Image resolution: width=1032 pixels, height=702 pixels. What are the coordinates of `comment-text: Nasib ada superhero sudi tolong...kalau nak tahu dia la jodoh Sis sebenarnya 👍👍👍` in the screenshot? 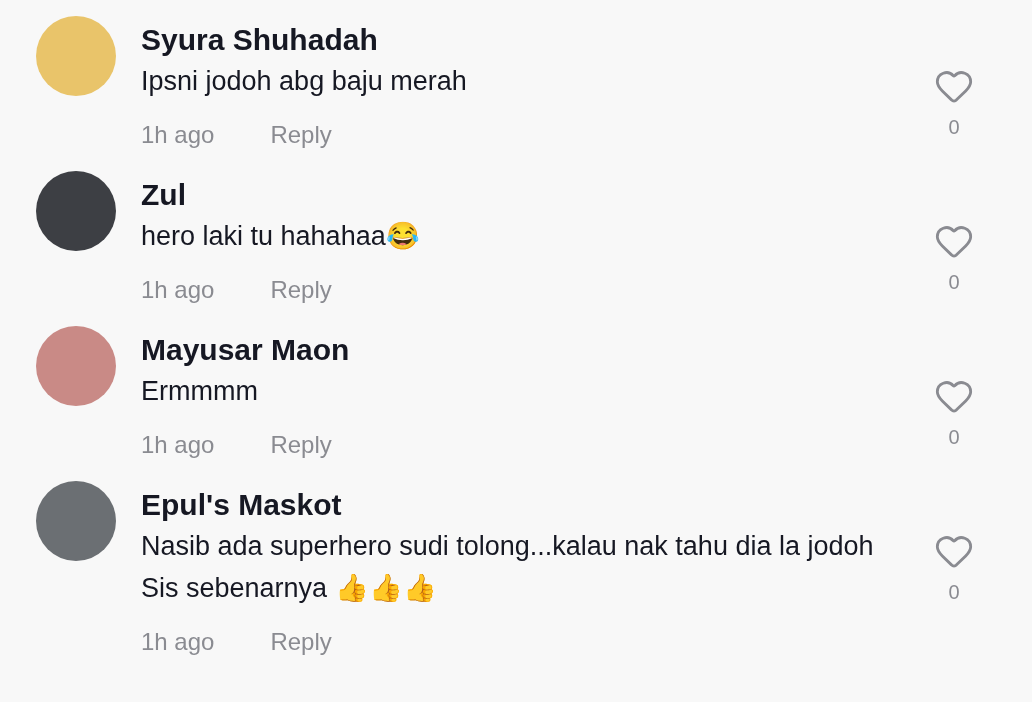 It's located at (508, 567).